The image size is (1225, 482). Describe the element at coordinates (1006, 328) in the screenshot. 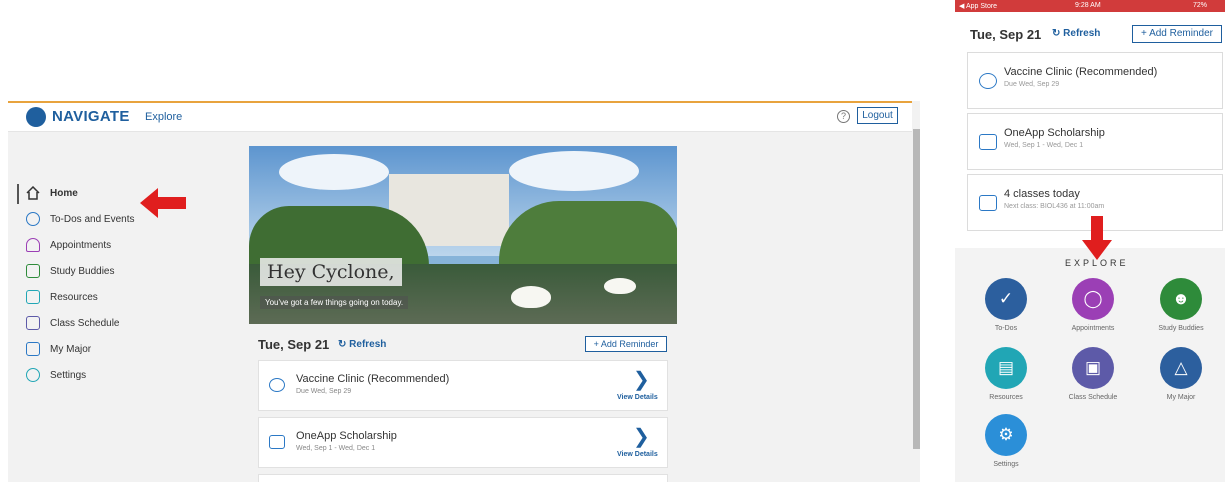

I see `explore-label-todos: To-Dos` at that location.